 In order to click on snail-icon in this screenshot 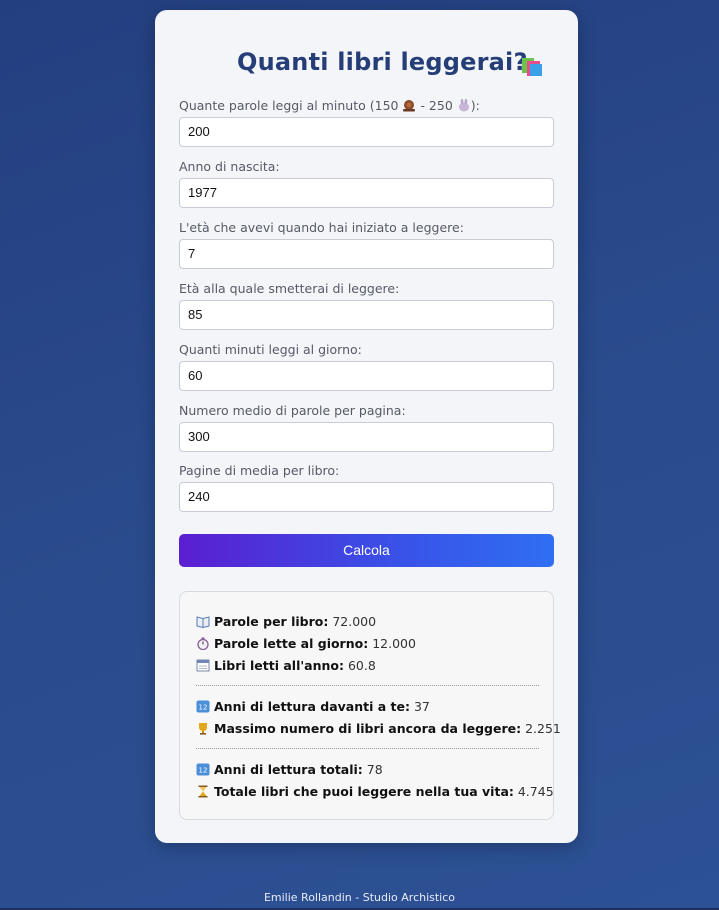, I will do `click(409, 106)`.